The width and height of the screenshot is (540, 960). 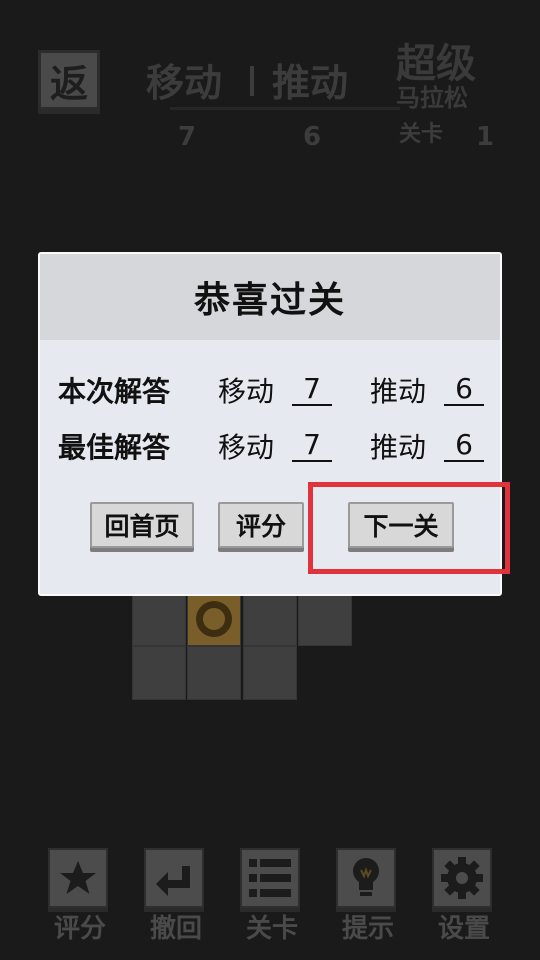 I want to click on toolbar-levels: 关卡, so click(x=272, y=895).